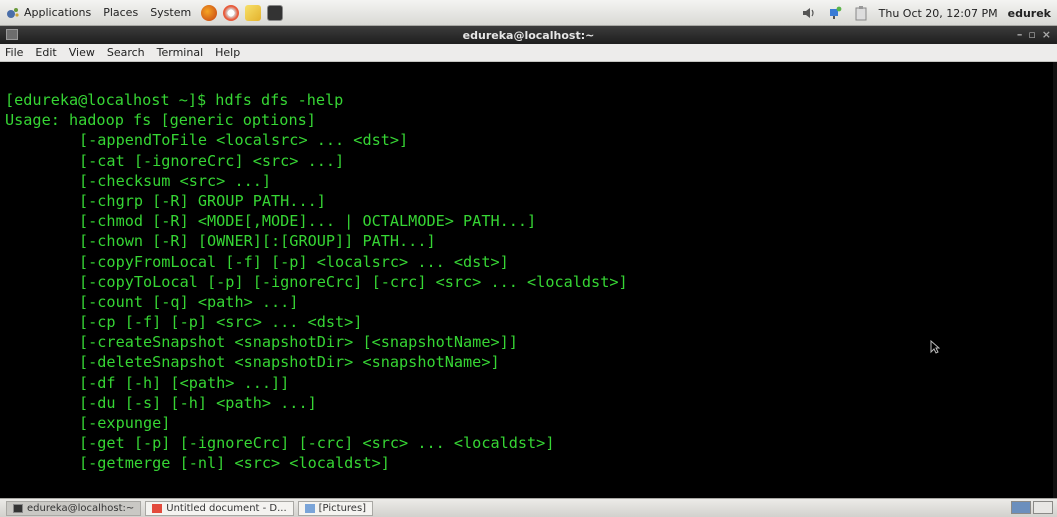  What do you see at coordinates (45, 52) in the screenshot?
I see `menu-edit: Edit` at bounding box center [45, 52].